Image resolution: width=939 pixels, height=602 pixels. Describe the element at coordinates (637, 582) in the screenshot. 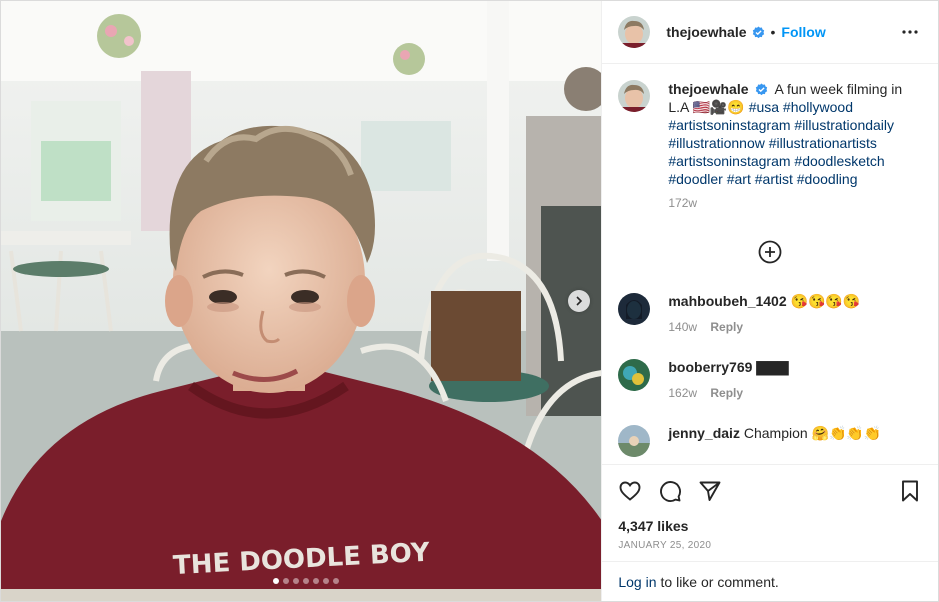

I see `login-link: Log in` at that location.